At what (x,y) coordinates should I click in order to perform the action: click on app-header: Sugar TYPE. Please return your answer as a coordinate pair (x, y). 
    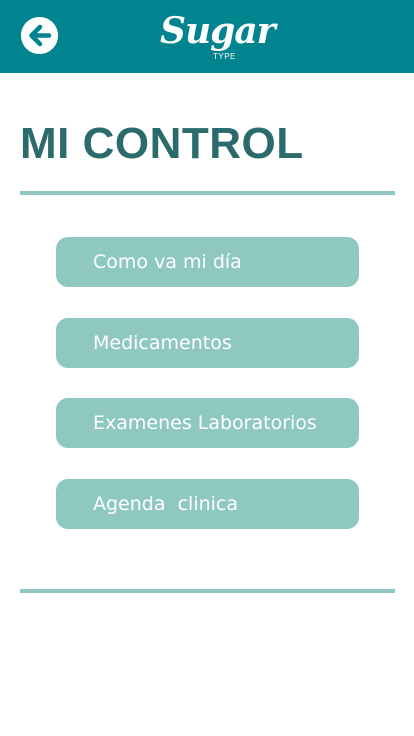
    Looking at the image, I should click on (207, 36).